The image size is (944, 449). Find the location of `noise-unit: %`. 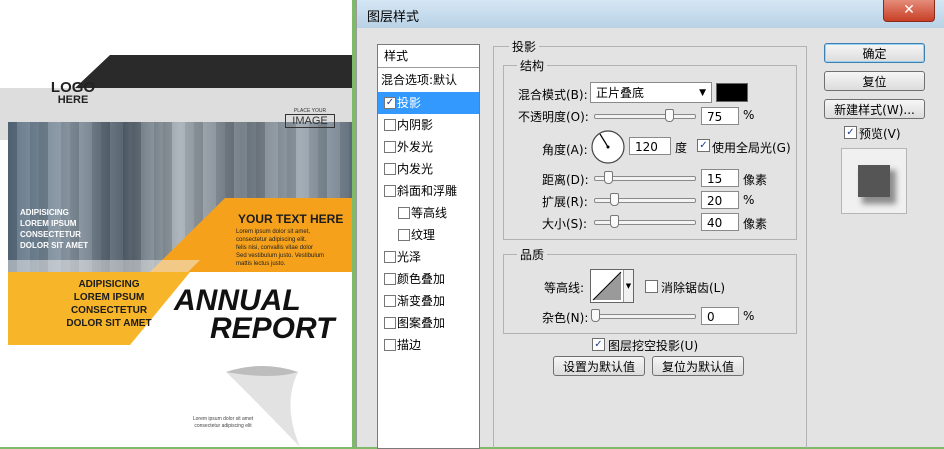

noise-unit: % is located at coordinates (749, 316).